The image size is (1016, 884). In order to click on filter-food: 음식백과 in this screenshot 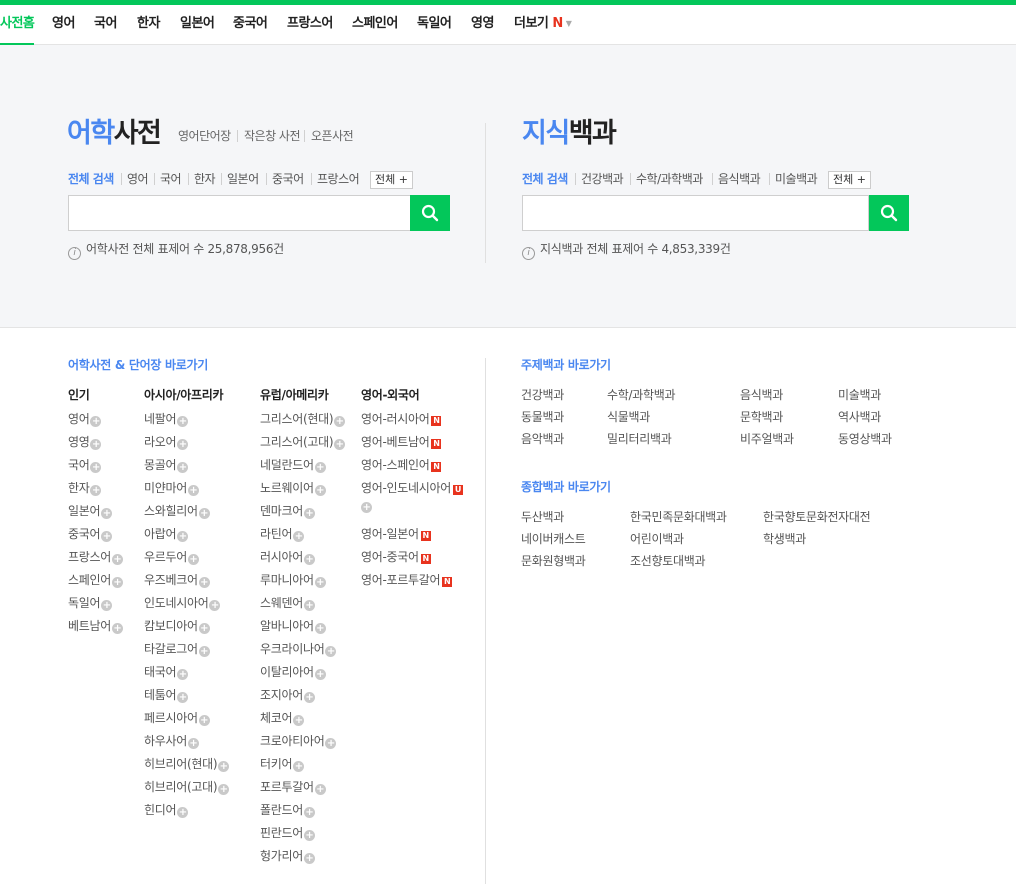, I will do `click(739, 179)`.